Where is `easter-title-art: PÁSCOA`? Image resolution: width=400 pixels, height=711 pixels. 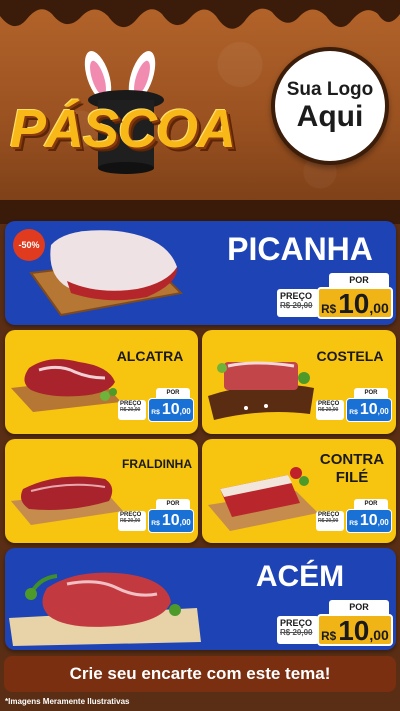 easter-title-art: PÁSCOA is located at coordinates (136, 111).